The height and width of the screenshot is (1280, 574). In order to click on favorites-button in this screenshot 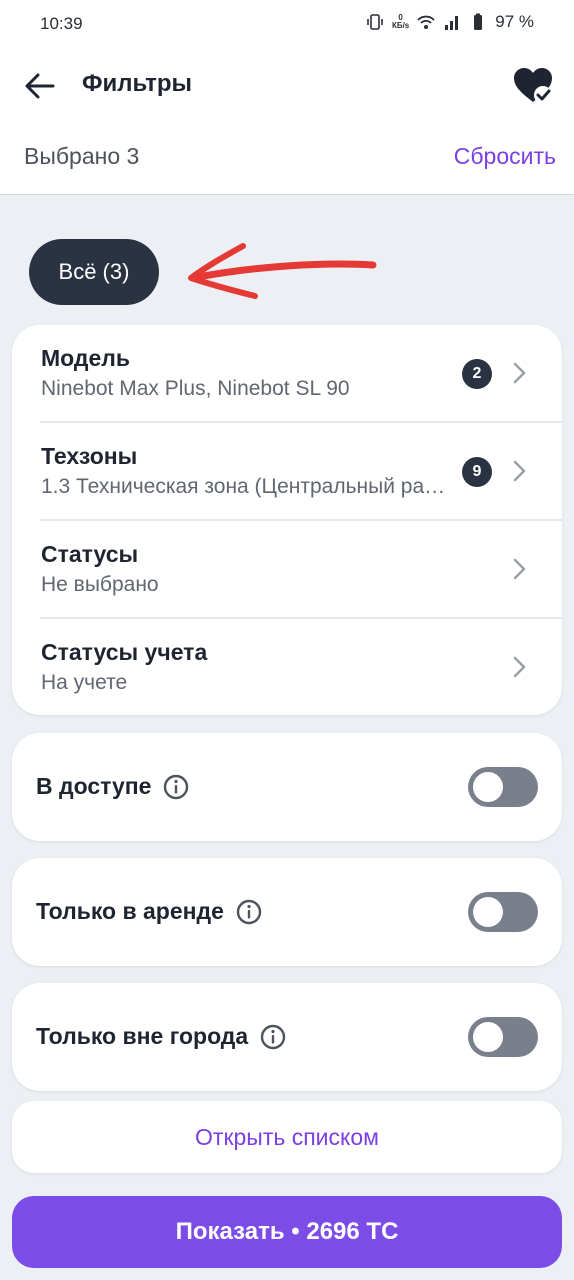, I will do `click(533, 86)`.